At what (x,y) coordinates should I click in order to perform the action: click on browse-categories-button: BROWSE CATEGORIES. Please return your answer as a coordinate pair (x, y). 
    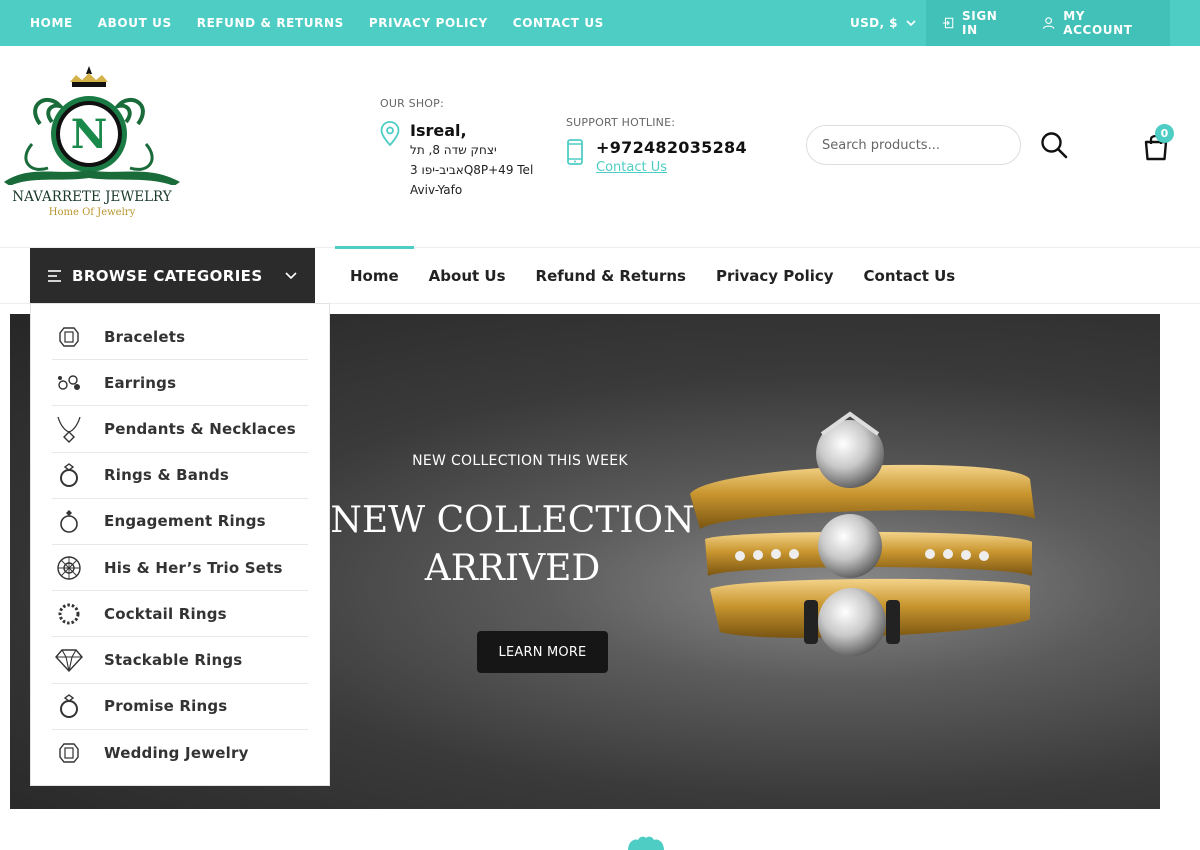
    Looking at the image, I should click on (172, 275).